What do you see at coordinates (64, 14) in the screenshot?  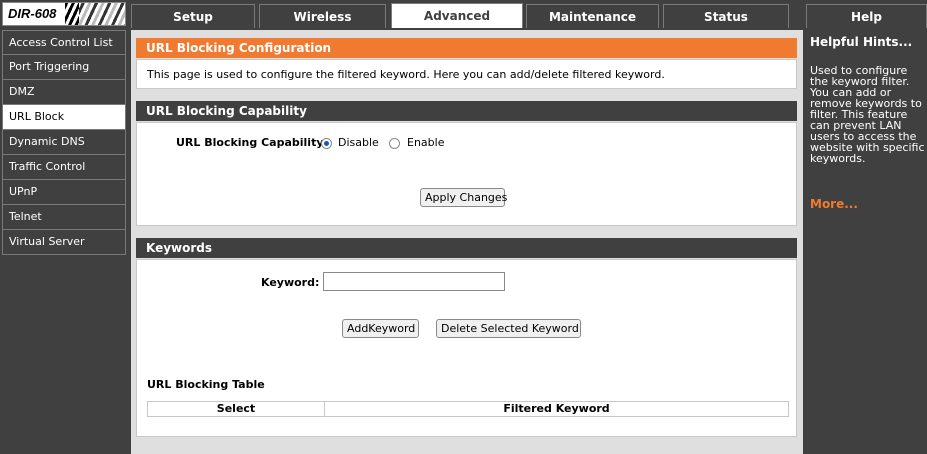 I see `product-logo: DIR-608` at bounding box center [64, 14].